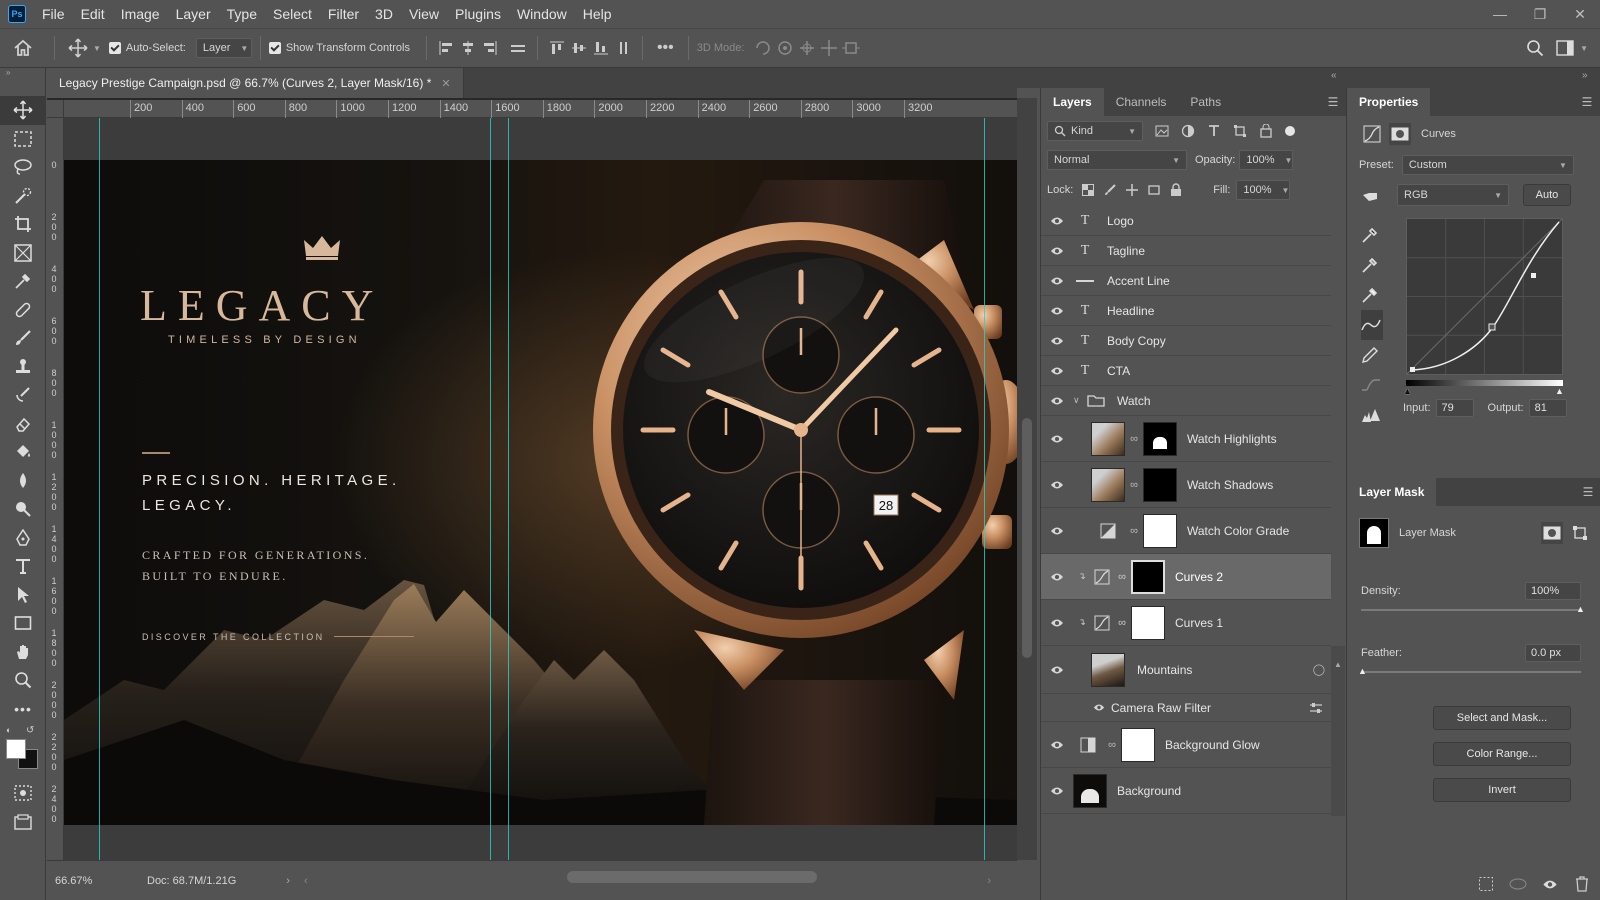 The height and width of the screenshot is (900, 1600). Describe the element at coordinates (23, 367) in the screenshot. I see `clone-stamp-tool-icon` at that location.